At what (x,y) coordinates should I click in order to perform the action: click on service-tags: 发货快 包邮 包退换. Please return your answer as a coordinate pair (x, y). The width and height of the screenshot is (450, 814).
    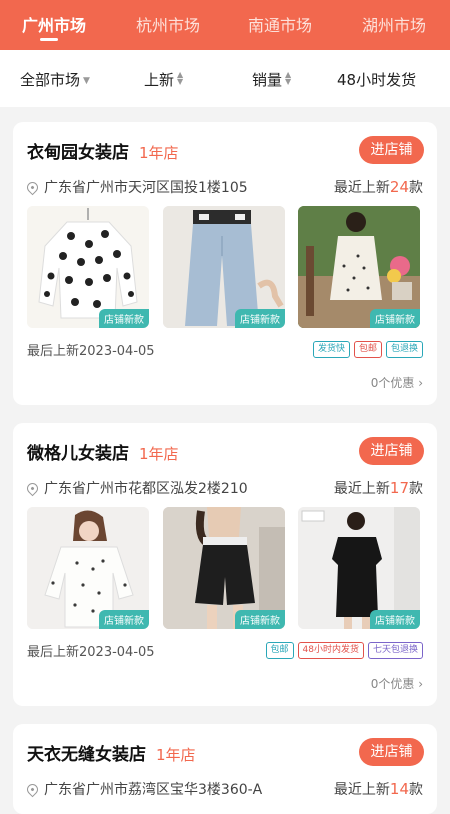
    Looking at the image, I should click on (367, 349).